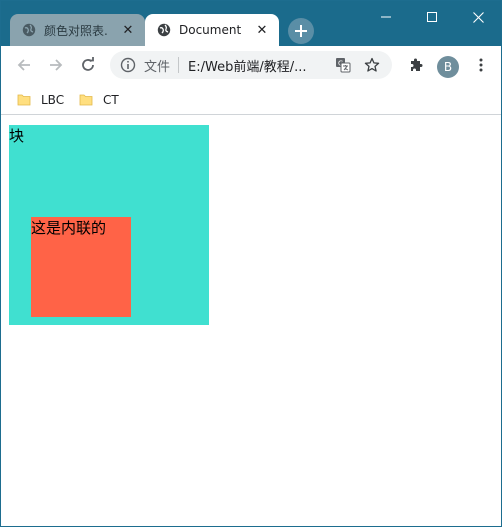 The width and height of the screenshot is (502, 527). I want to click on maximize-button, so click(432, 17).